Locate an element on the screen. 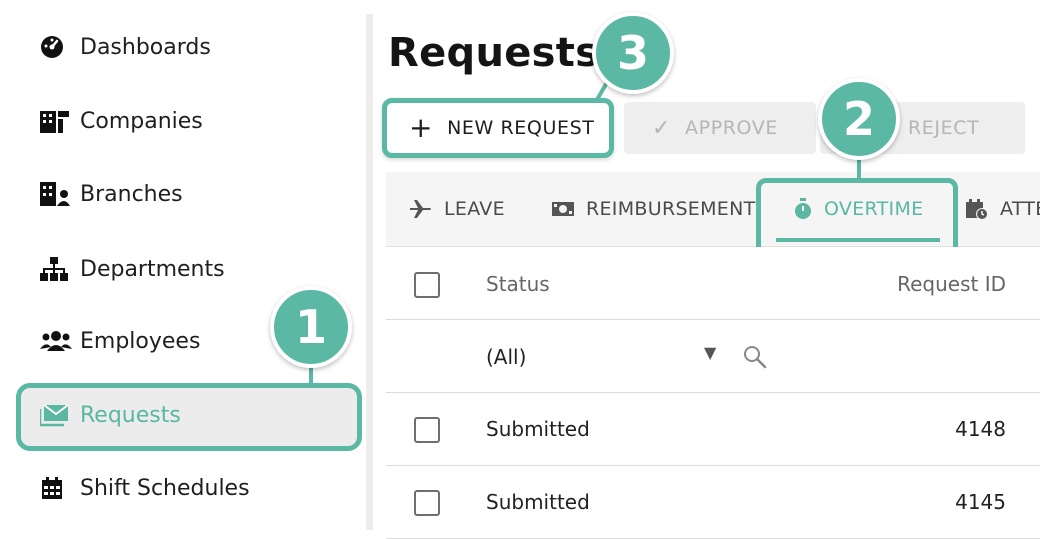  sidebar-item-requests: Requests is located at coordinates (110, 415).